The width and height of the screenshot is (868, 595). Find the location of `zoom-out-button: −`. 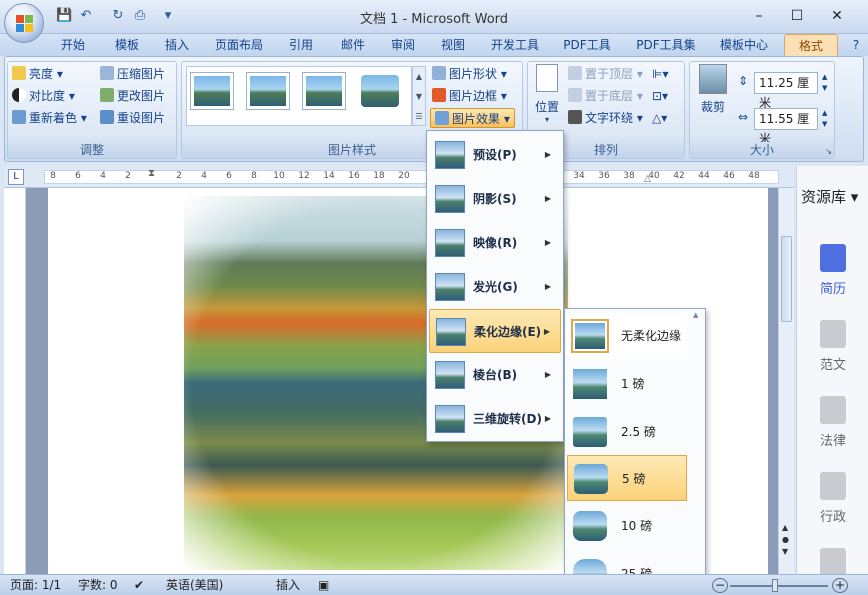

zoom-out-button: − is located at coordinates (720, 585).